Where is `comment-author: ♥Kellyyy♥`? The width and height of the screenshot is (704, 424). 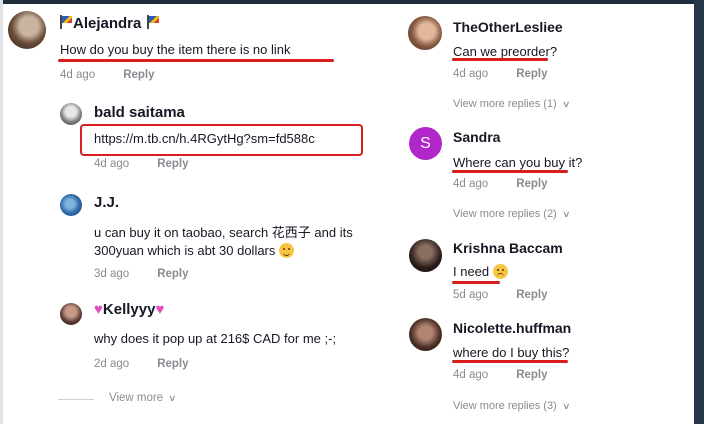 comment-author: ♥Kellyyy♥ is located at coordinates (129, 309).